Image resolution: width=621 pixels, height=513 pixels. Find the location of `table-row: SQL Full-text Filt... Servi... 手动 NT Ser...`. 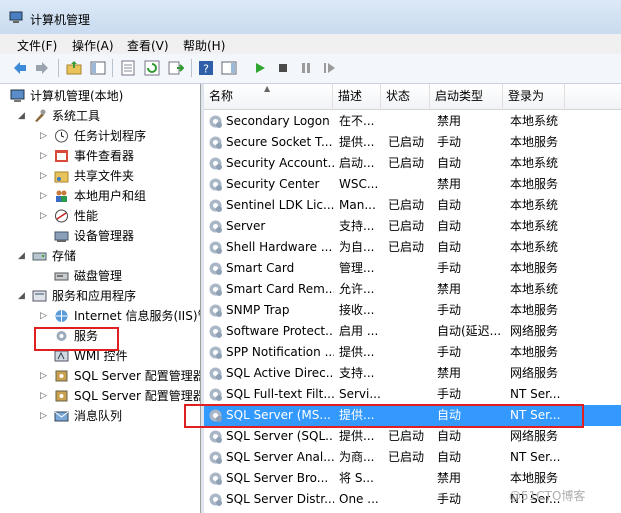

table-row: SQL Full-text Filt... Servi... 手动 NT Ser... is located at coordinates (412, 394).